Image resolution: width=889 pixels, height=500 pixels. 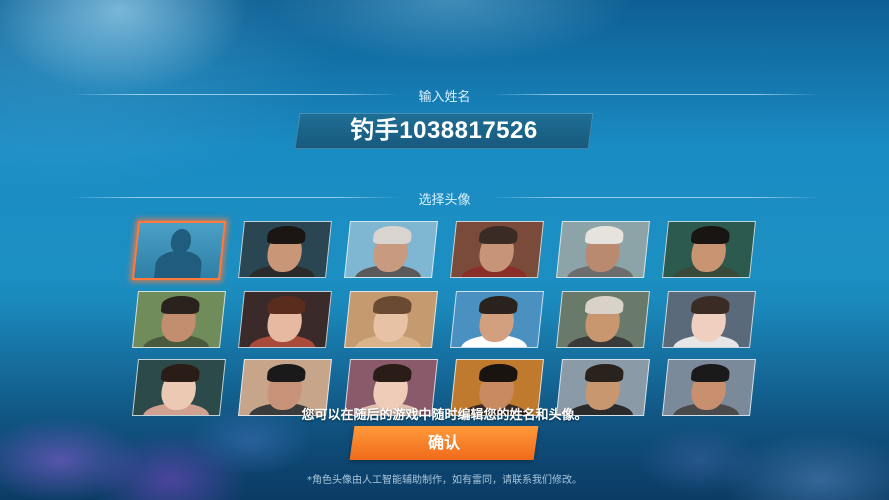 I want to click on name-divider-right, so click(x=655, y=94).